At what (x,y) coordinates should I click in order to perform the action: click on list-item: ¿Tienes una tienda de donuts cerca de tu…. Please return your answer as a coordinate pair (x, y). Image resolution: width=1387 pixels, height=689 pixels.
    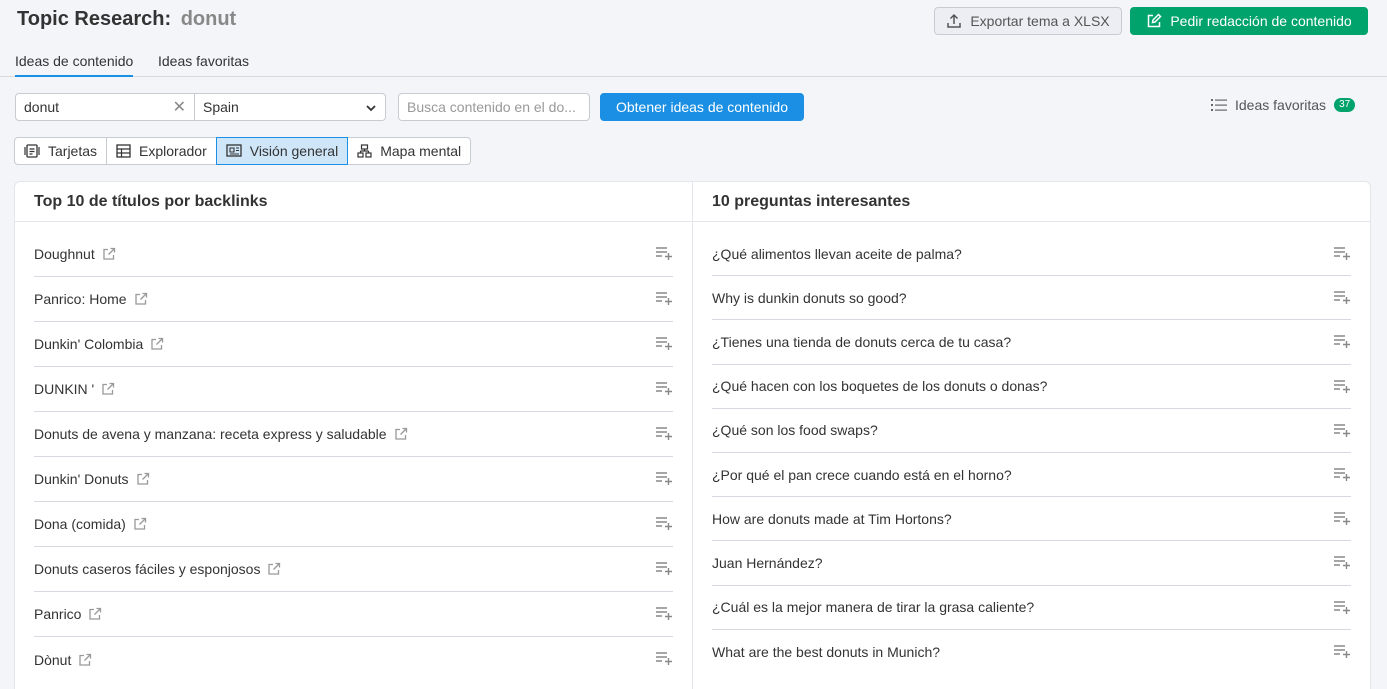
    Looking at the image, I should click on (1031, 342).